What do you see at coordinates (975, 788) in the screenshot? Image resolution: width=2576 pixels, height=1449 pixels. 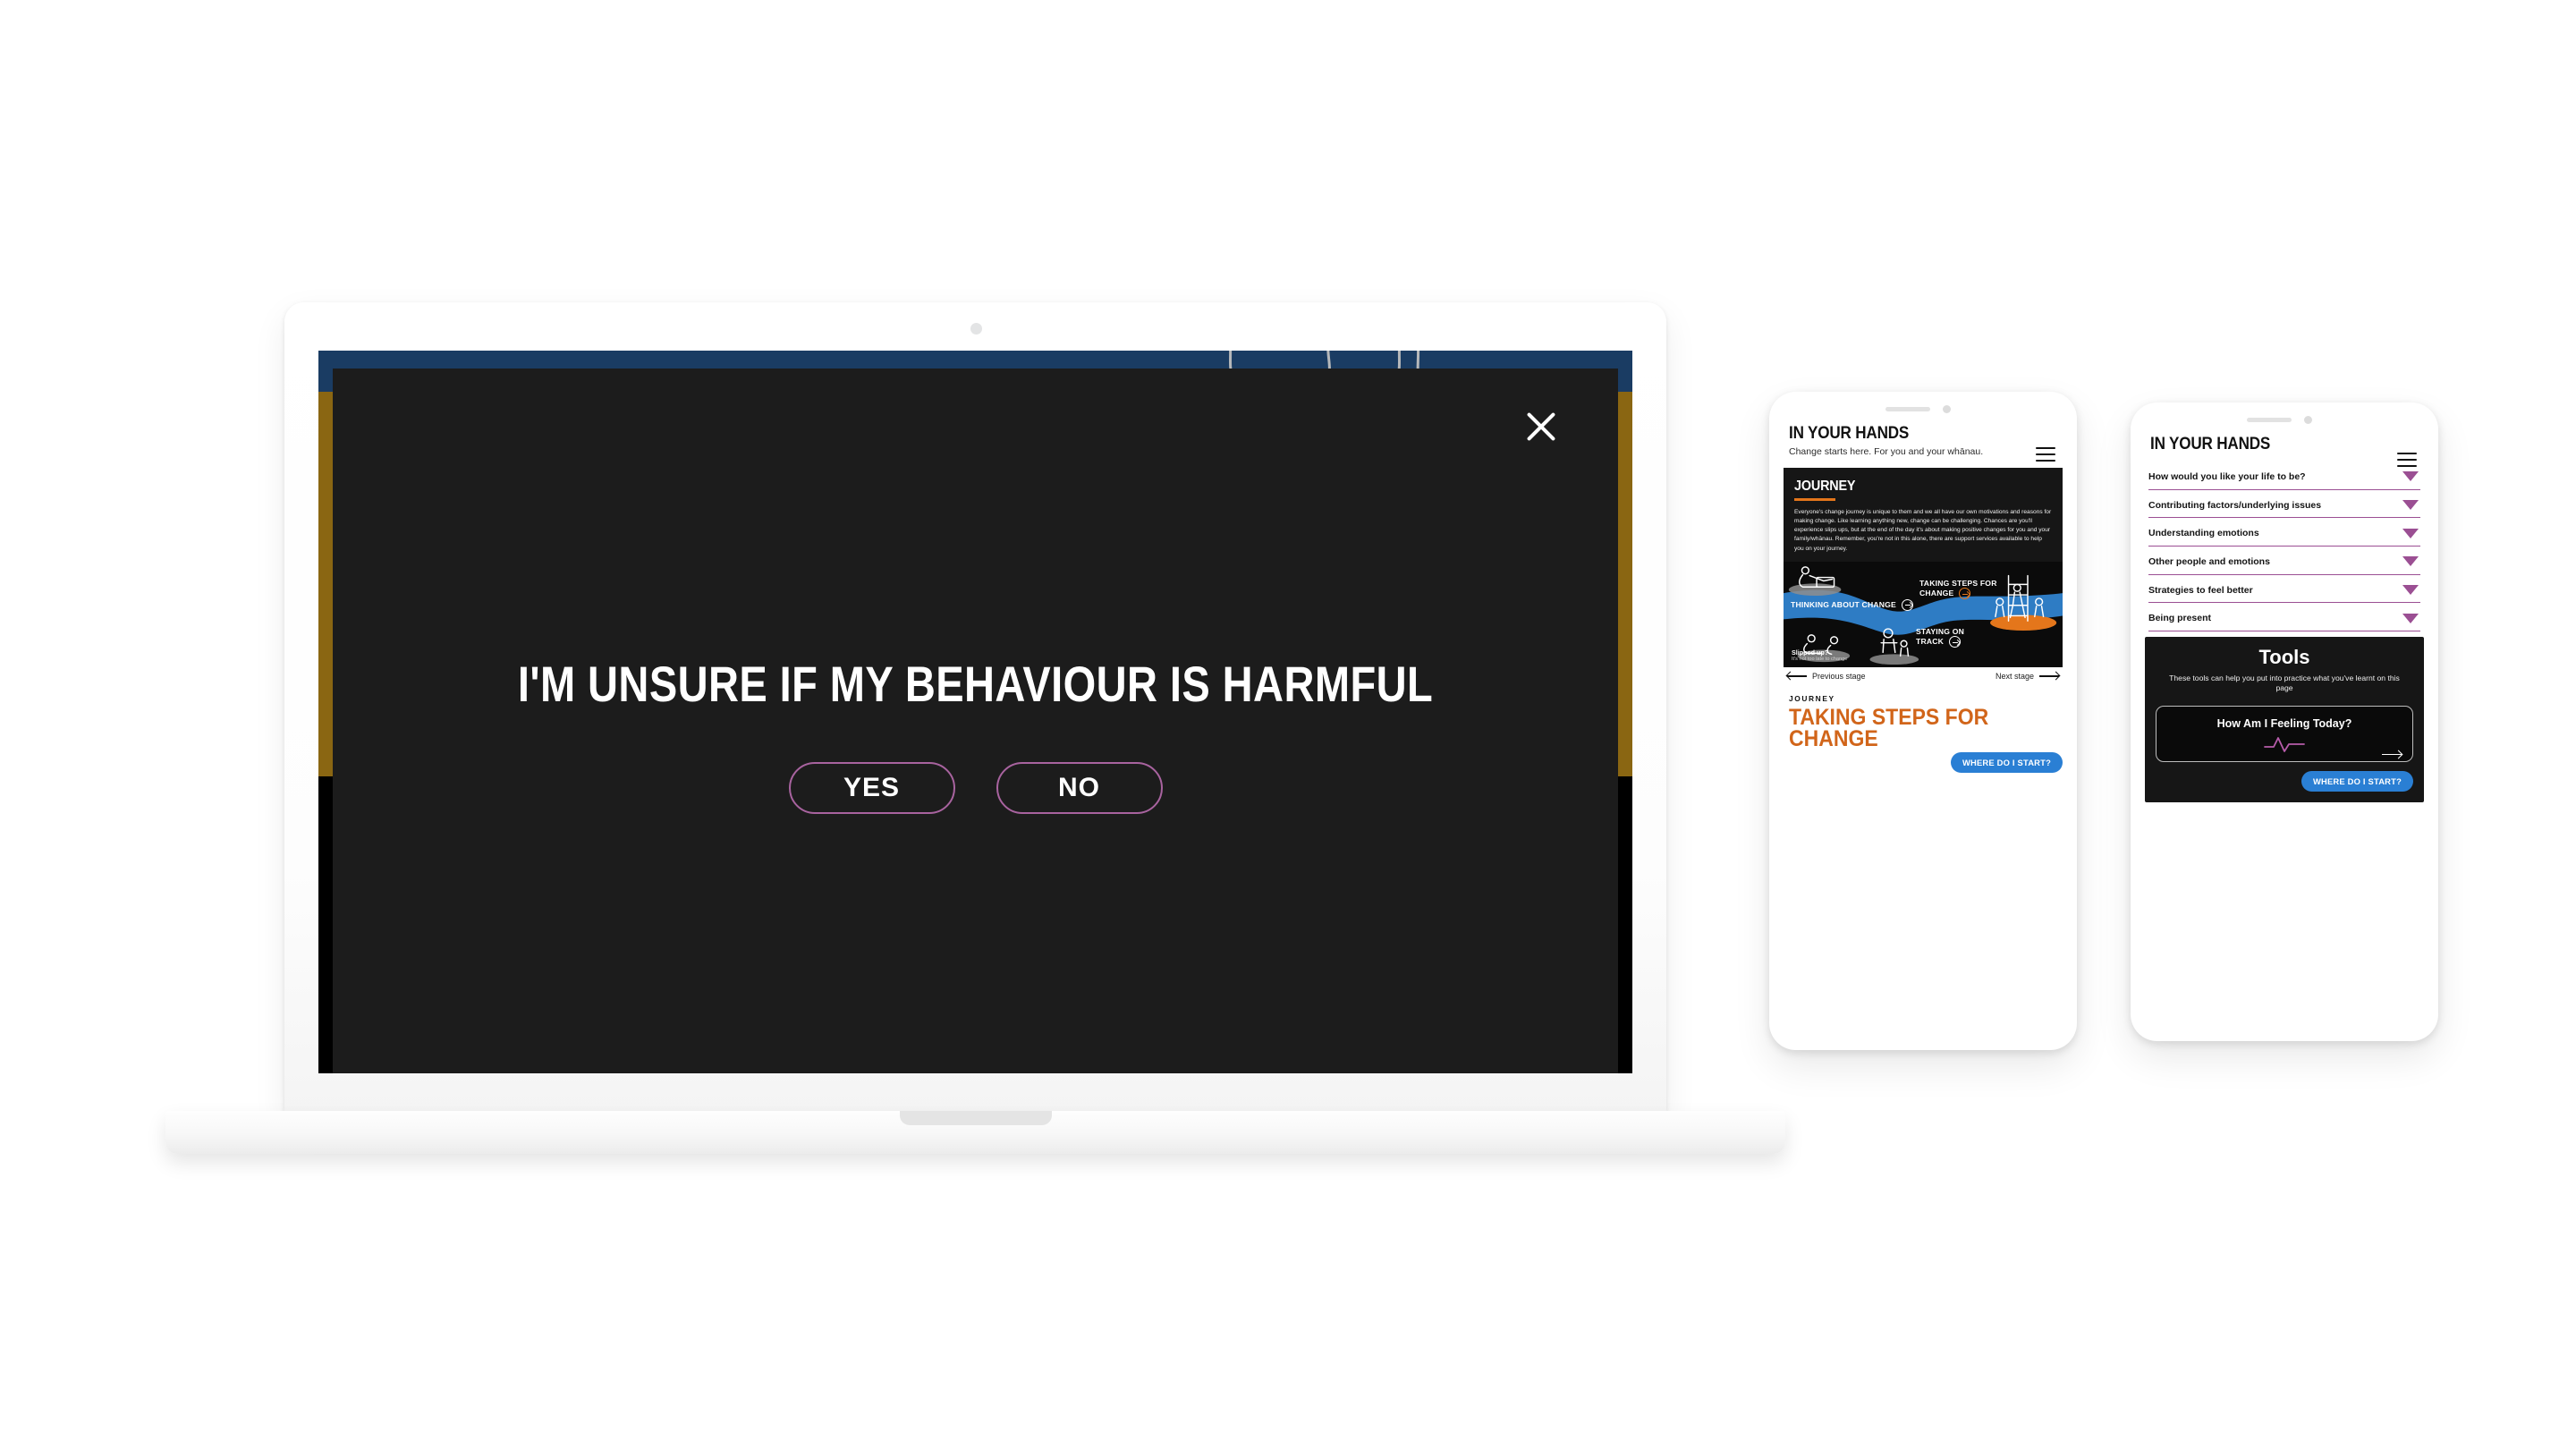 I see `modal-actions: YES NO` at bounding box center [975, 788].